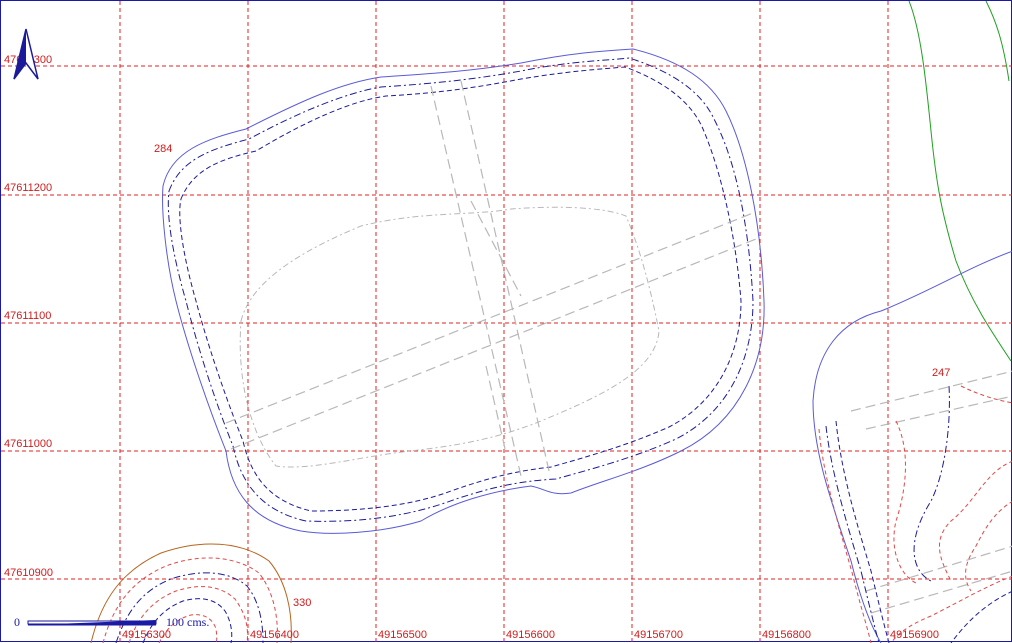 Image resolution: width=1012 pixels, height=643 pixels. I want to click on grid-y-label: 47611100, so click(27, 316).